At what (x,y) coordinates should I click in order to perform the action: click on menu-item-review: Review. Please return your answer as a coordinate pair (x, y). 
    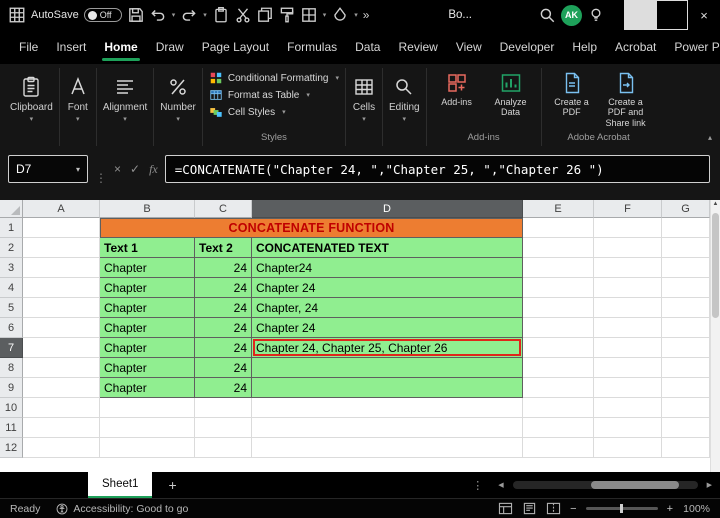
    Looking at the image, I should click on (417, 47).